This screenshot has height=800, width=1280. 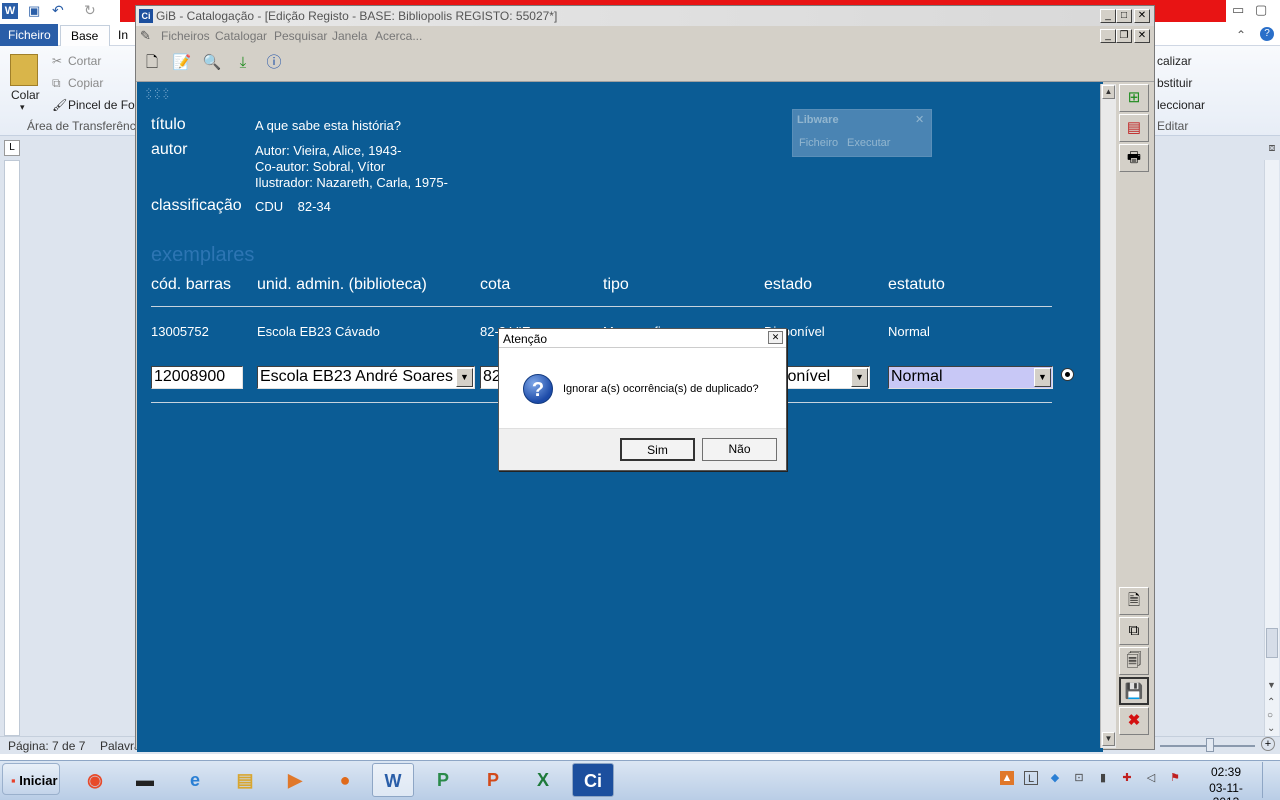 I want to click on edit-doc-icon: 📝, so click(x=182, y=63).